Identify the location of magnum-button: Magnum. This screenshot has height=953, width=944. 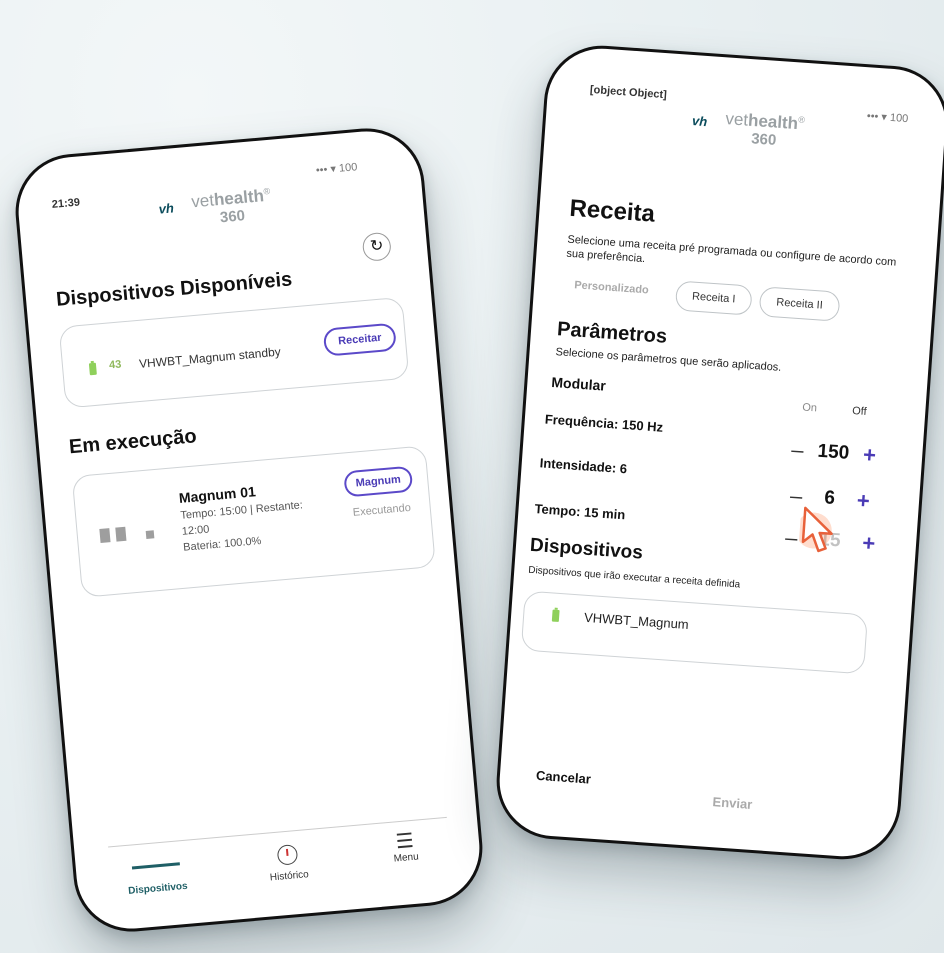
(378, 481).